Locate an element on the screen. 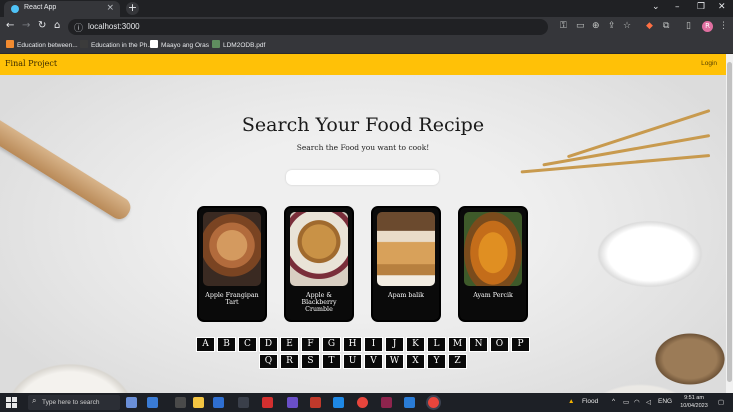 This screenshot has width=733, height=412. page-scrollbar is located at coordinates (729, 223).